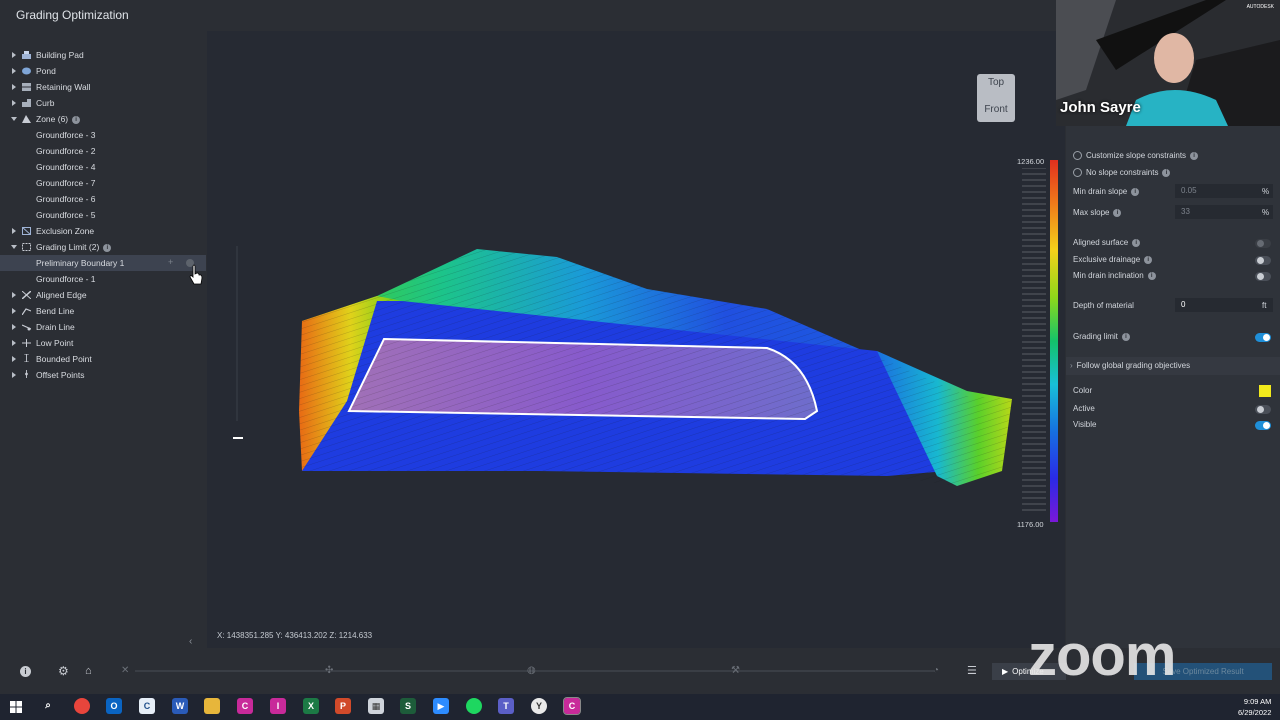 This screenshot has width=1280, height=720. What do you see at coordinates (103, 55) in the screenshot?
I see `tree-item-building-pad: Building Pad` at bounding box center [103, 55].